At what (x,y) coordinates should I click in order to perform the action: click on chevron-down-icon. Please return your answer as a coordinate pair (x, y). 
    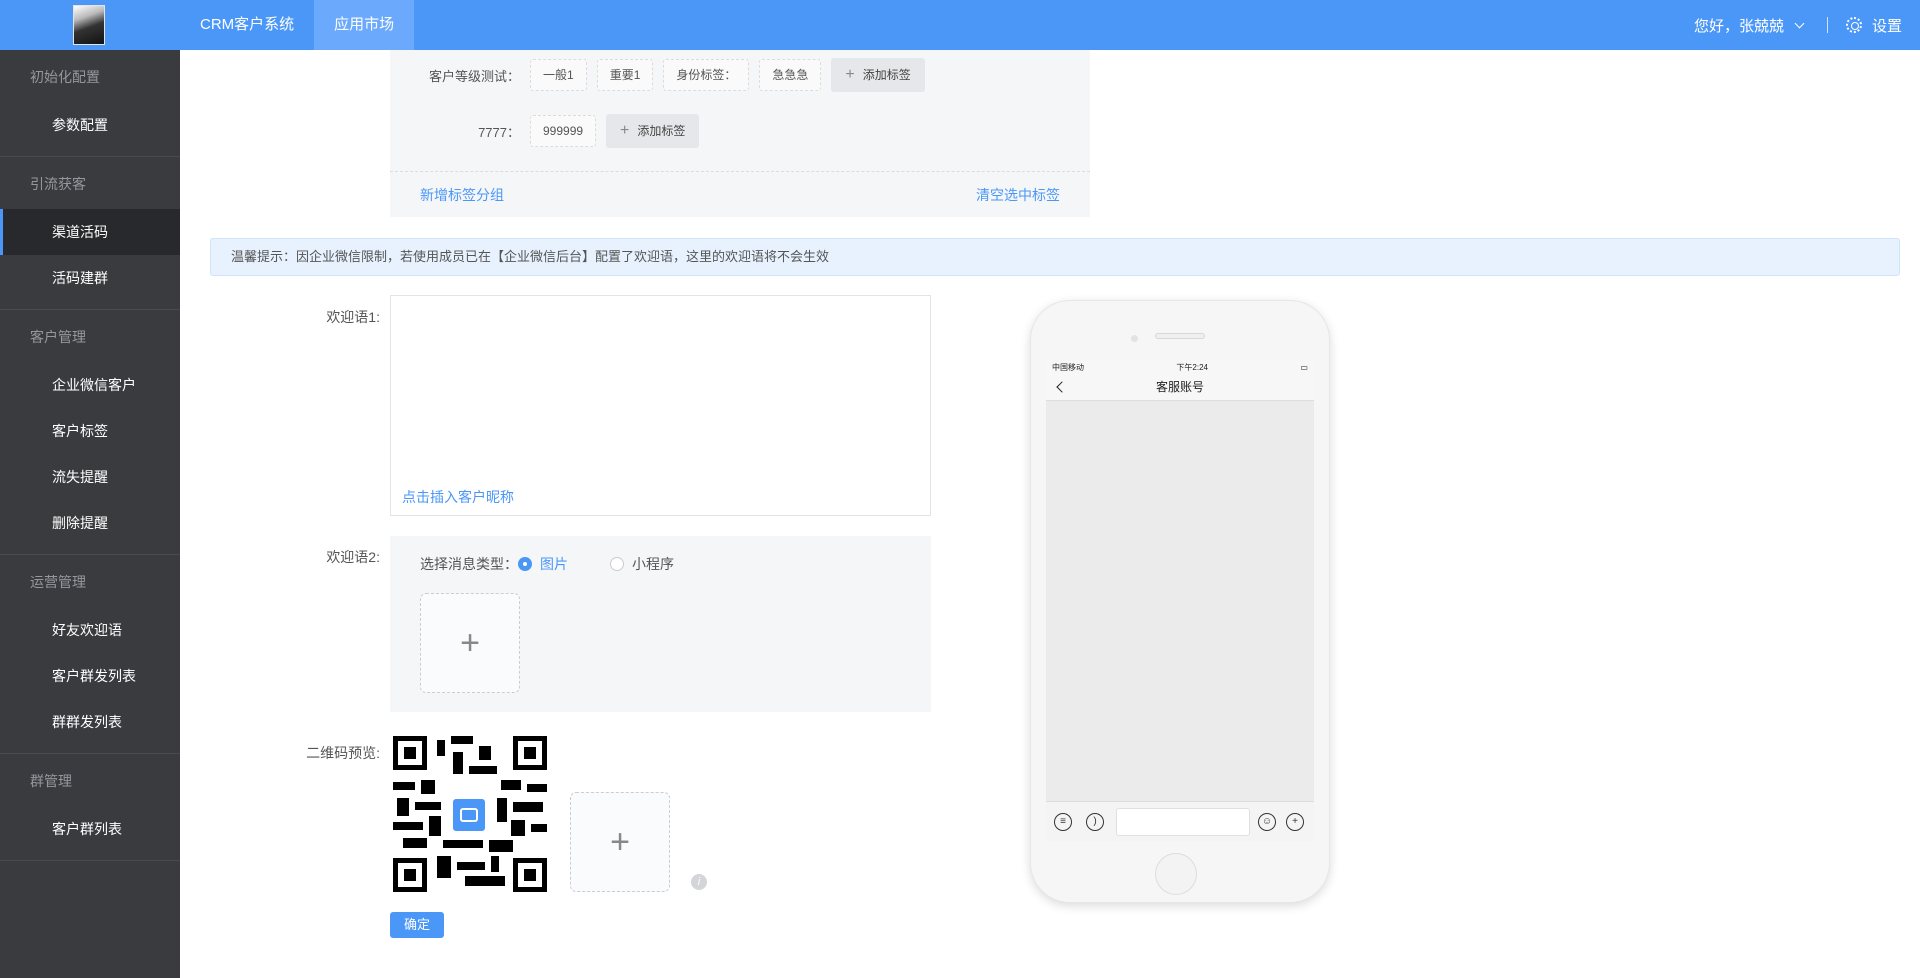
    Looking at the image, I should click on (1799, 23).